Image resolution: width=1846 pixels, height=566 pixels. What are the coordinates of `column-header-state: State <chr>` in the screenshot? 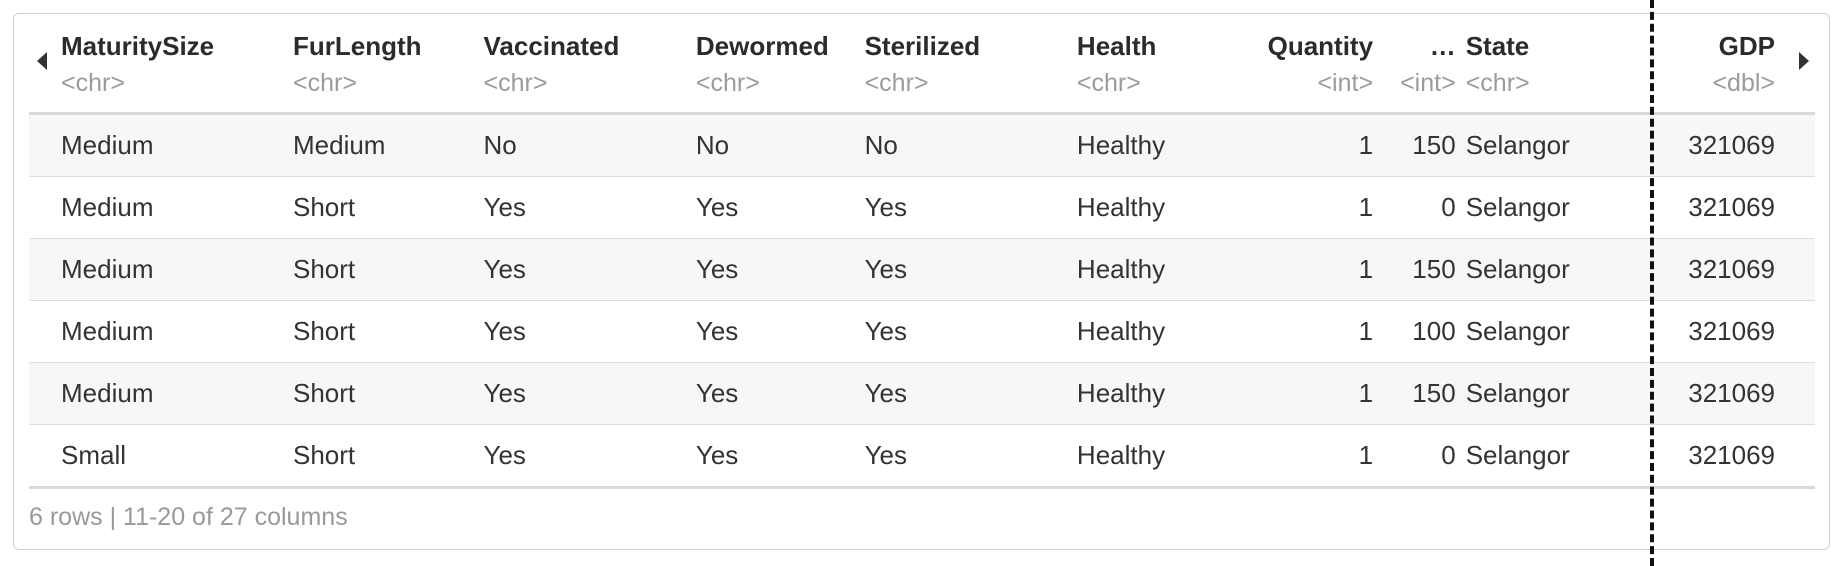 It's located at (1539, 65).